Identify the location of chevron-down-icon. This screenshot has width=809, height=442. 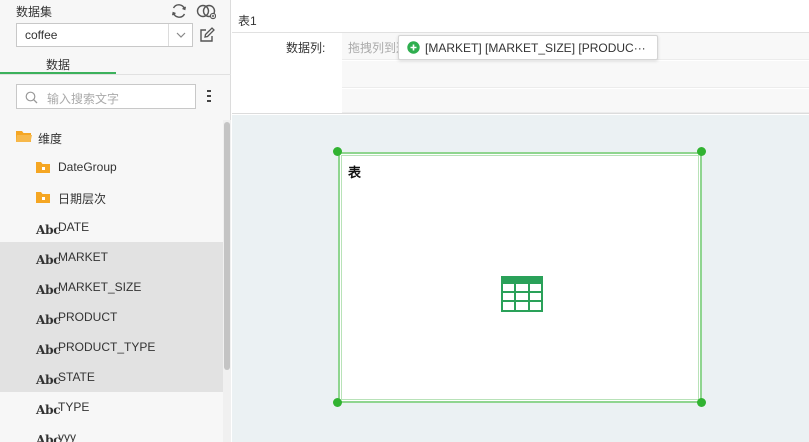
(181, 35).